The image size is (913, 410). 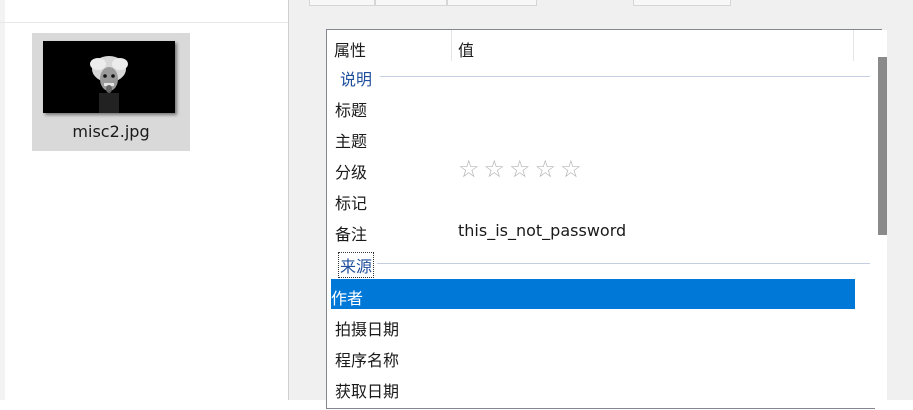 I want to click on explorer-divider, so click(x=144, y=22).